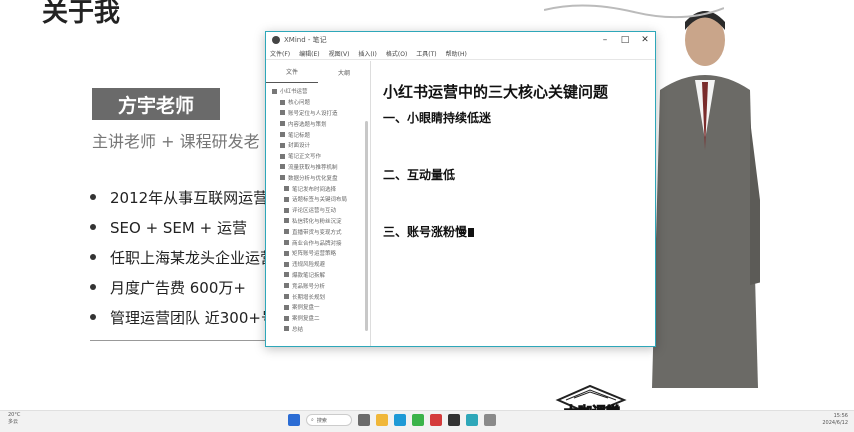  I want to click on outline-tree-item: 矩阵账号运营策略, so click(318, 253).